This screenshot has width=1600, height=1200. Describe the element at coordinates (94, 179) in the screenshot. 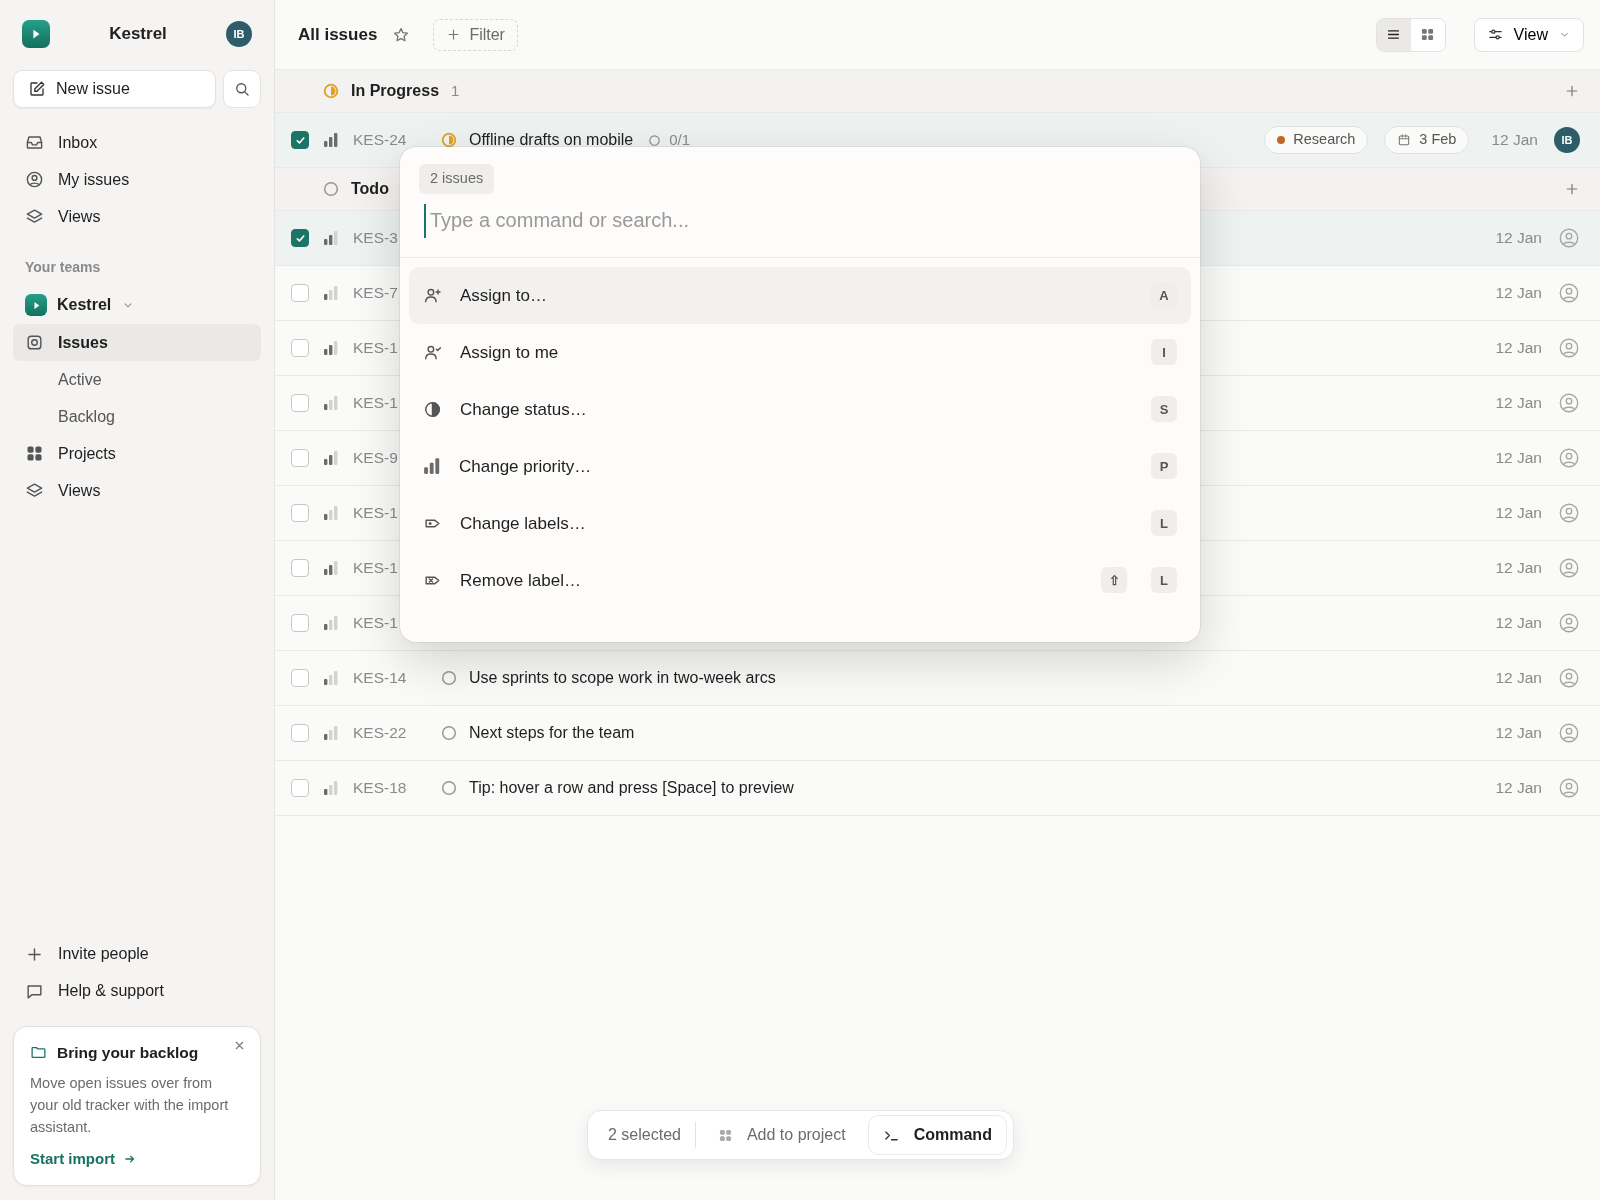

I see `nav-label: My issues` at that location.